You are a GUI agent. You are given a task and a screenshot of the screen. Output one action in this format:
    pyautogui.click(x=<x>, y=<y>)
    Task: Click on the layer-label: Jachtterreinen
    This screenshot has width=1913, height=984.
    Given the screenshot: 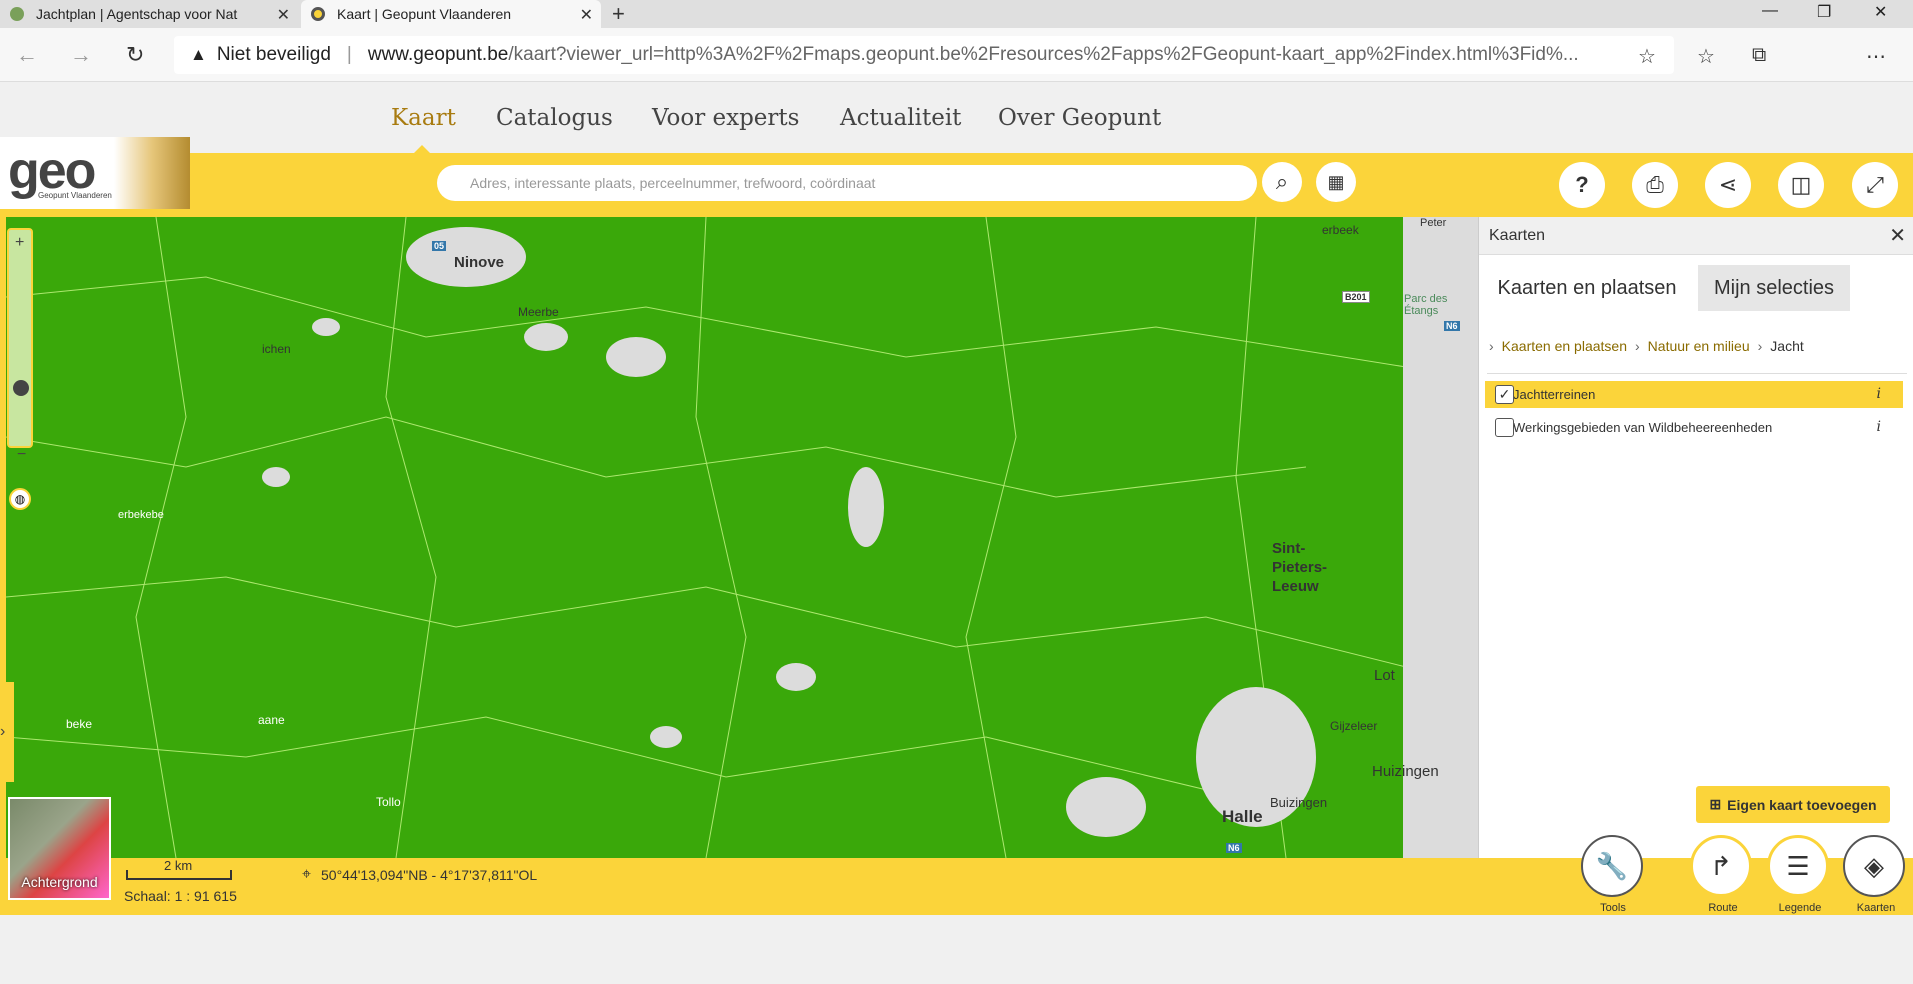 What is the action you would take?
    pyautogui.click(x=1554, y=394)
    